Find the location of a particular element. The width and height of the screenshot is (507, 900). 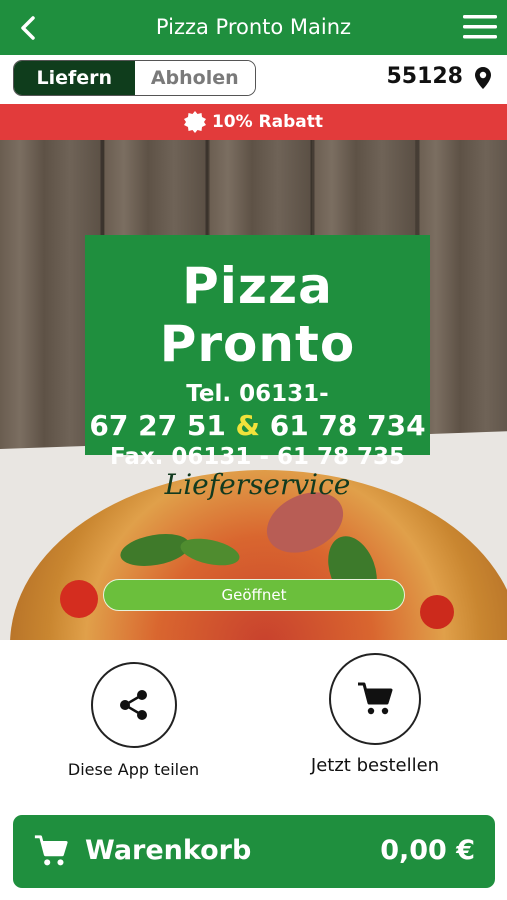

share-app-label: Diese App teilen is located at coordinates (133, 769).